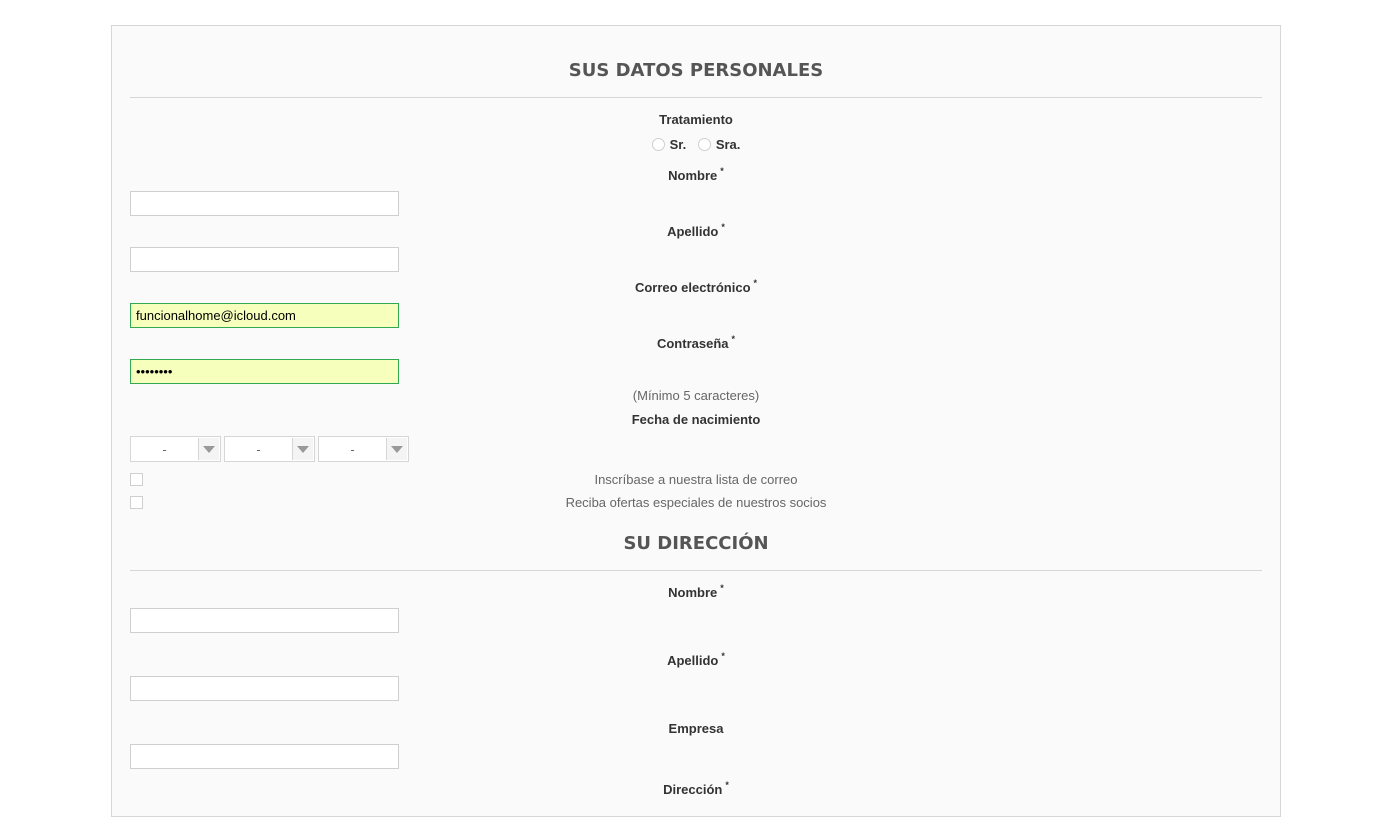 The height and width of the screenshot is (817, 1387). I want to click on email-label: Correo electrónico *, so click(696, 286).